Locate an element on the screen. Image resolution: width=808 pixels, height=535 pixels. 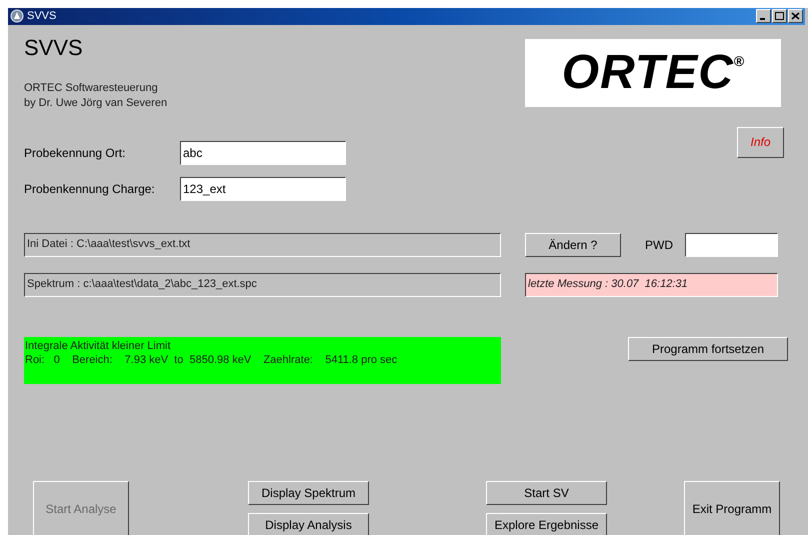
display-button: Display Analysis is located at coordinates (308, 523).